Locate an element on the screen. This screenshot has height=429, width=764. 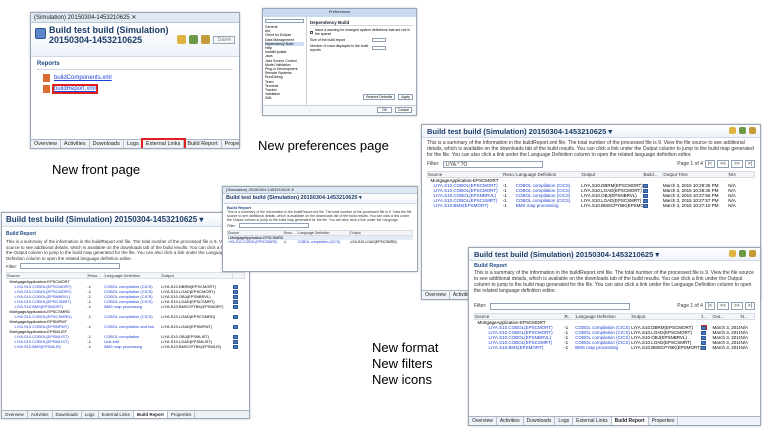
report-size-input is located at coordinates (379, 40).